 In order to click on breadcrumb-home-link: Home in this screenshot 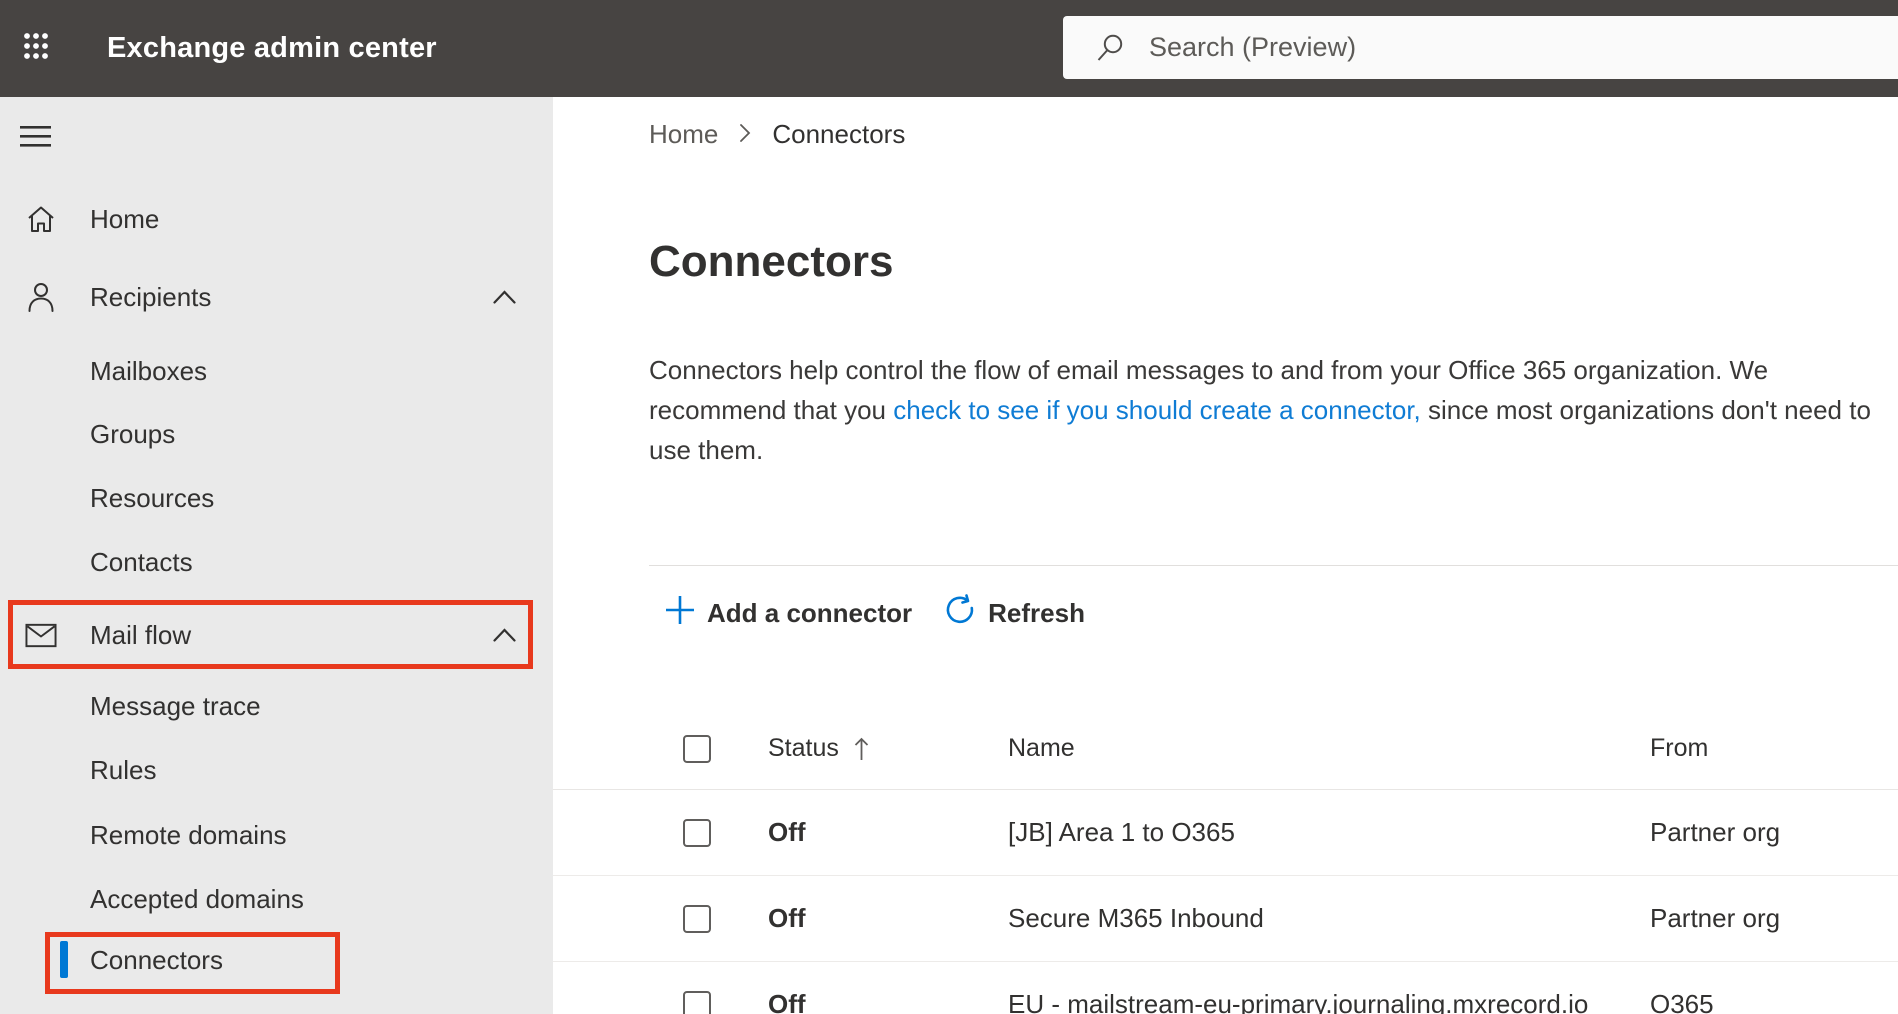, I will do `click(683, 134)`.